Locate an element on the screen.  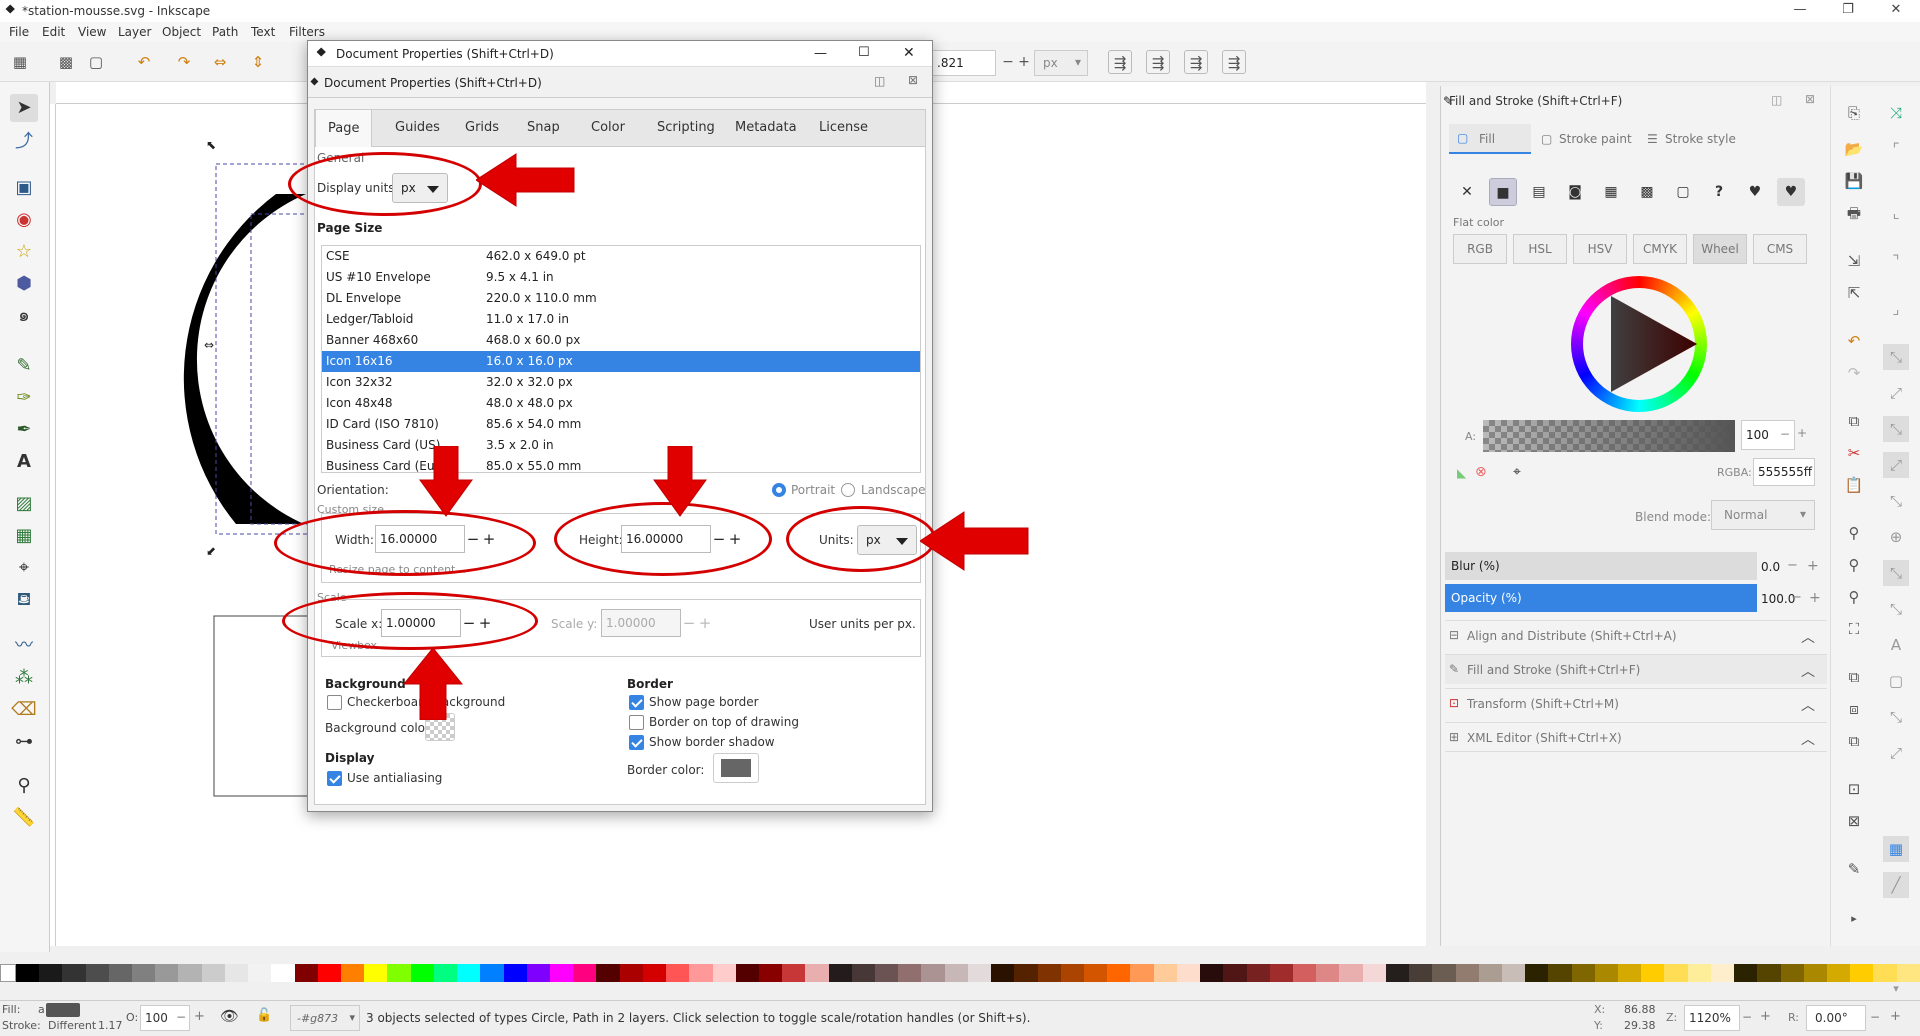
zoom-plus-icon: + is located at coordinates (1765, 1016).